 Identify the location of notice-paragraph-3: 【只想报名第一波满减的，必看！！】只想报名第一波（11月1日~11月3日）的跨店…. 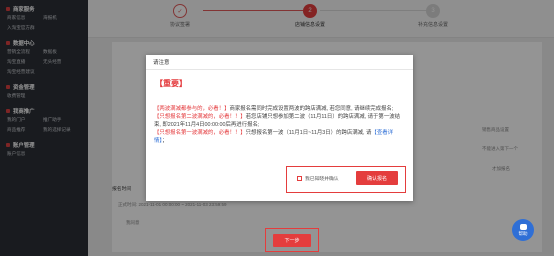
(280, 137).